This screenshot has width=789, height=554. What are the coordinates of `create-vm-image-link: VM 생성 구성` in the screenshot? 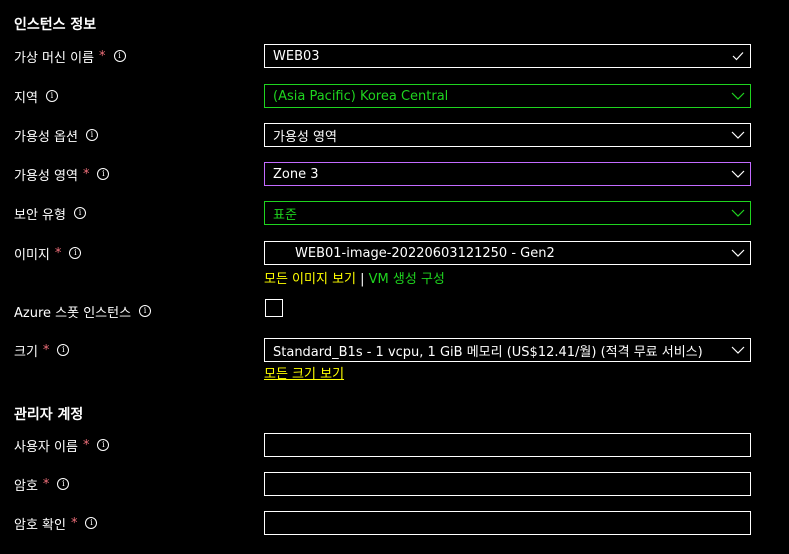 It's located at (407, 279).